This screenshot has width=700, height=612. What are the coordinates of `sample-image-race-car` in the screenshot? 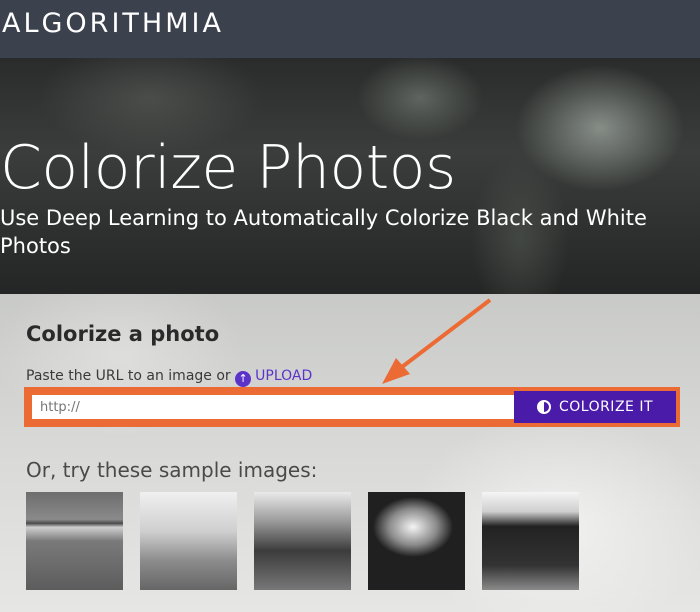 It's located at (188, 541).